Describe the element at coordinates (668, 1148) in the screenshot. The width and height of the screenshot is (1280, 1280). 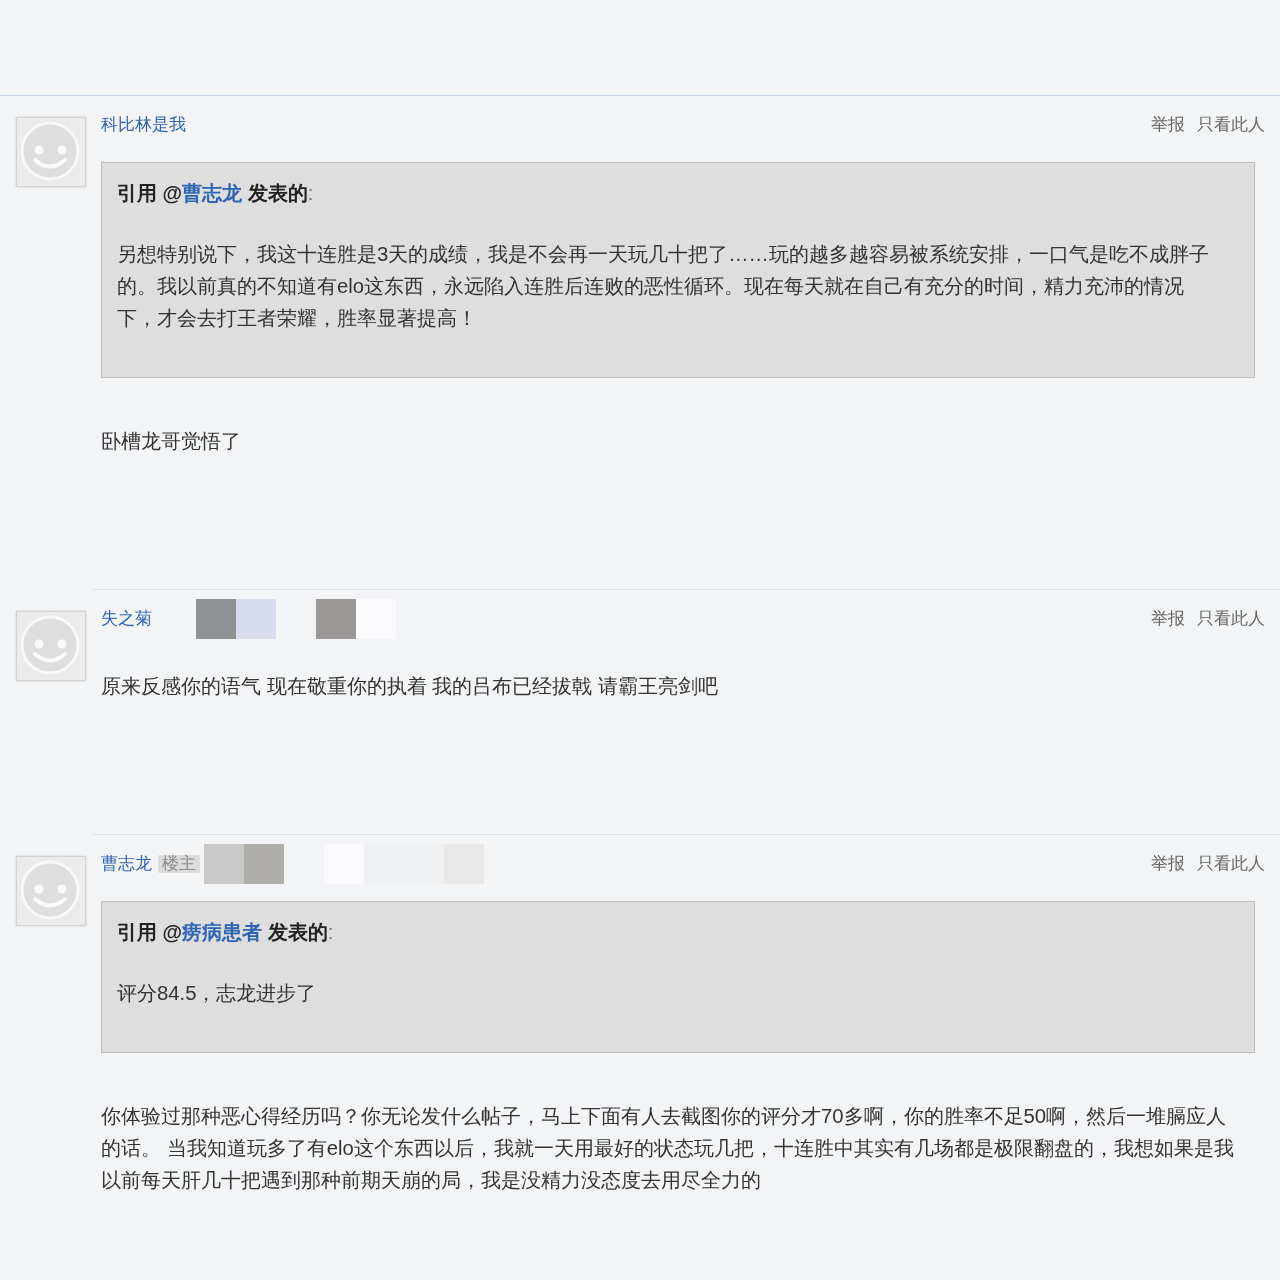
I see `post-text: 你体验过那种恶心得经历吗？你无论发什么帖子，马上下面有人去截图你的评分才70多啊，你的胜率不足50啊，然后一堆膈应人的话。 当我知道玩多了有elo这个东西以后，我就一天用最好的状态玩几把，十连胜中其实有几场都是极限翻盘的，我想如果是我以前每天肝几十把遇到那种前期天崩的局，我是没精力没态度去用尽全力的` at that location.